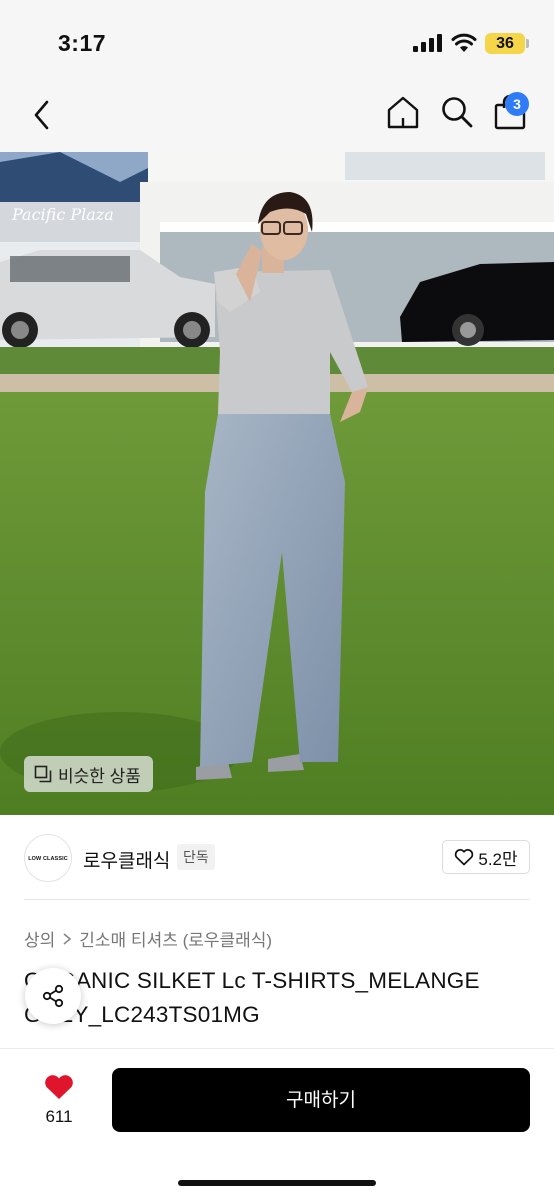  I want to click on wifi-icon, so click(464, 42).